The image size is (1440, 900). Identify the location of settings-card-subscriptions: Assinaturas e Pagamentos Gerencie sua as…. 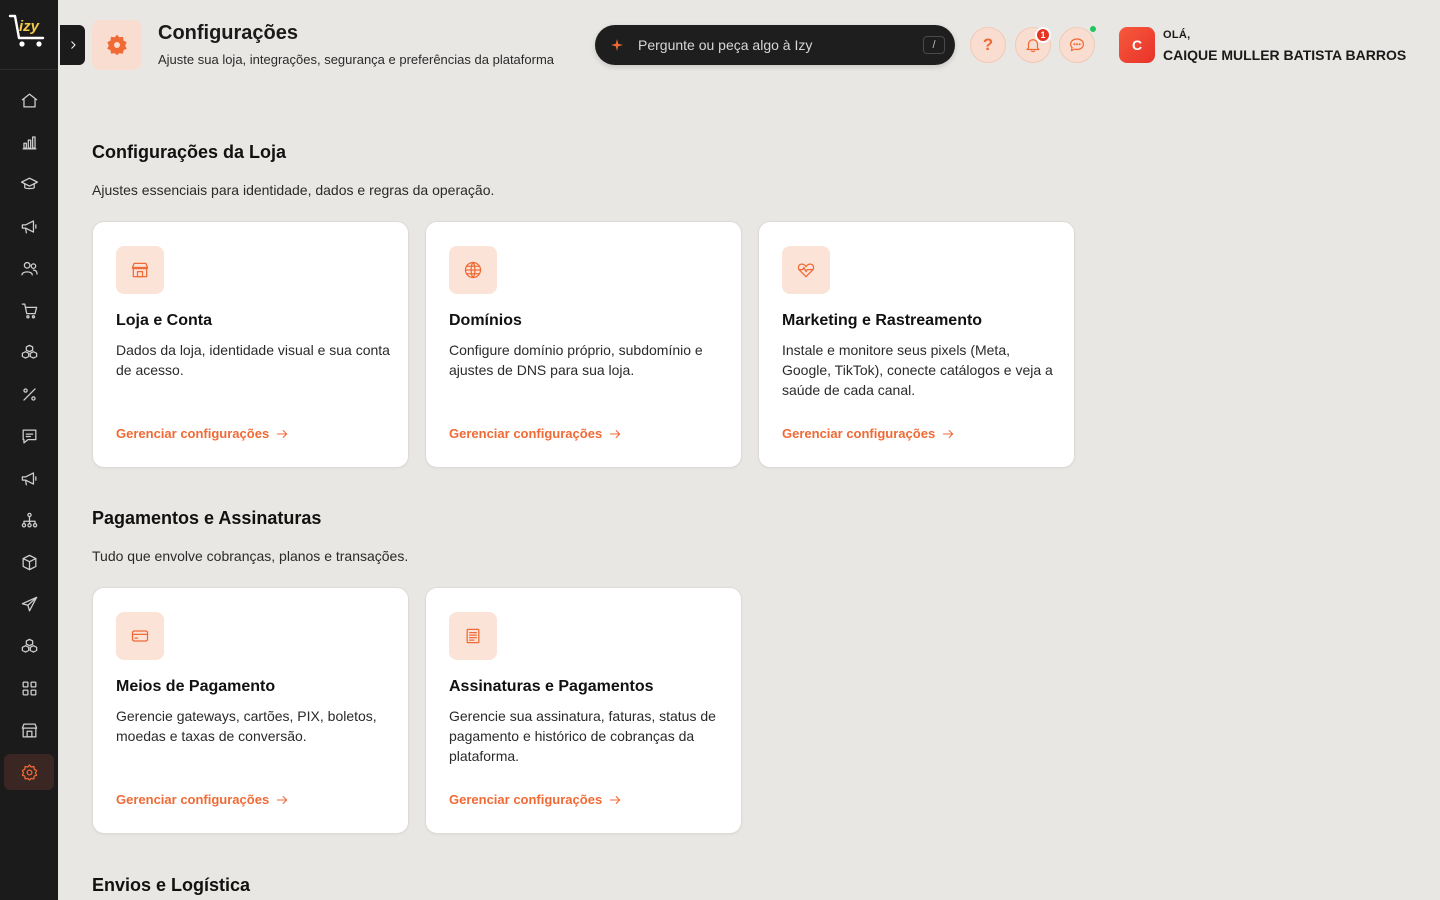
(583, 710).